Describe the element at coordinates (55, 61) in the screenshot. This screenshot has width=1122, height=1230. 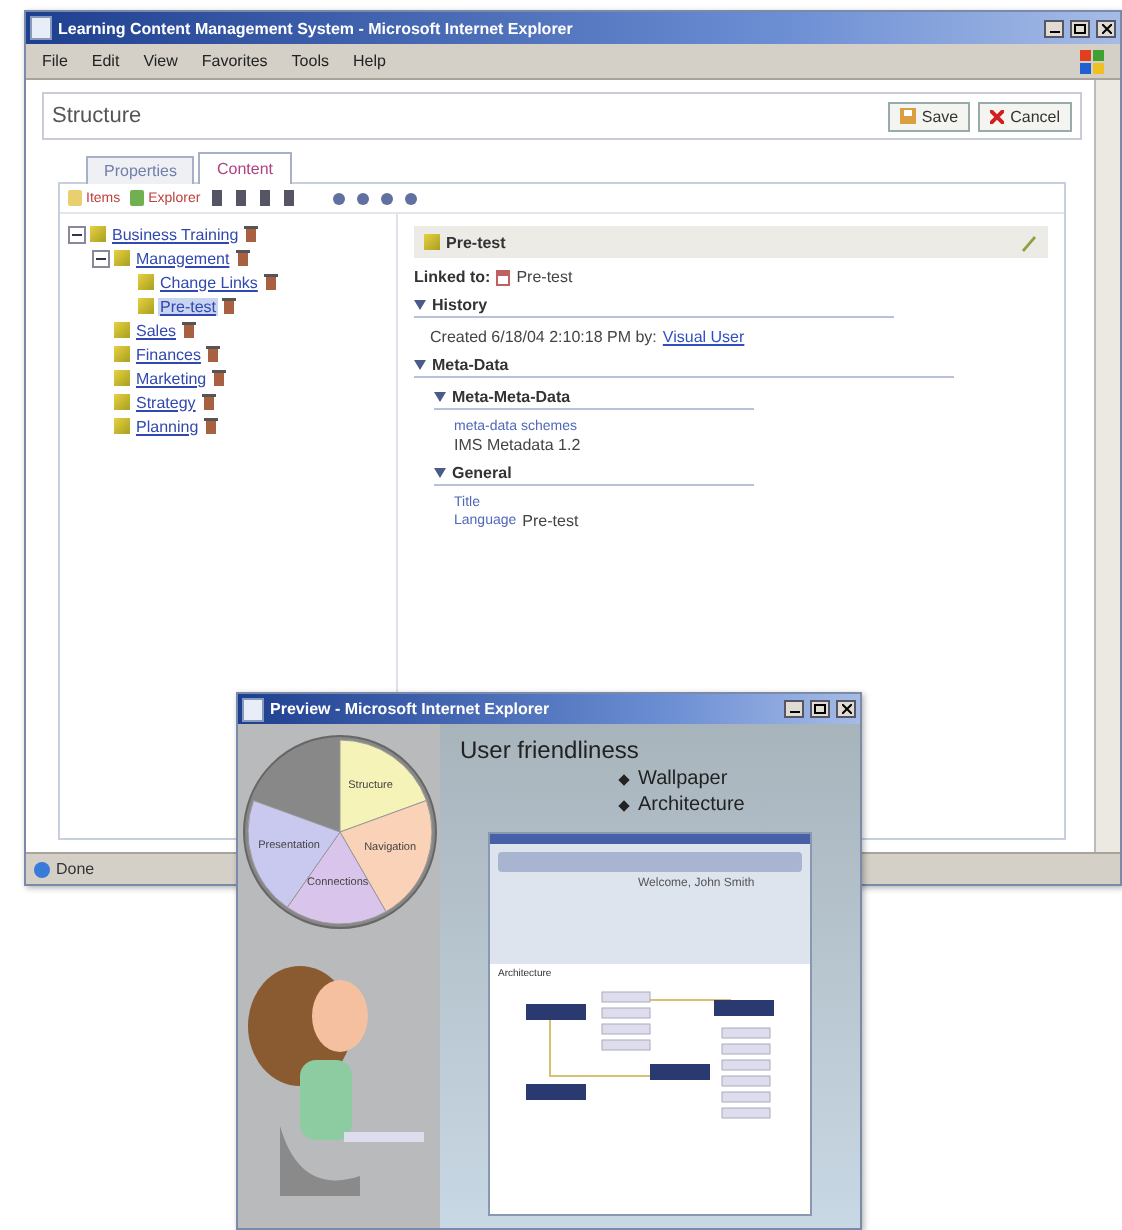
I see `menu-item: File` at that location.